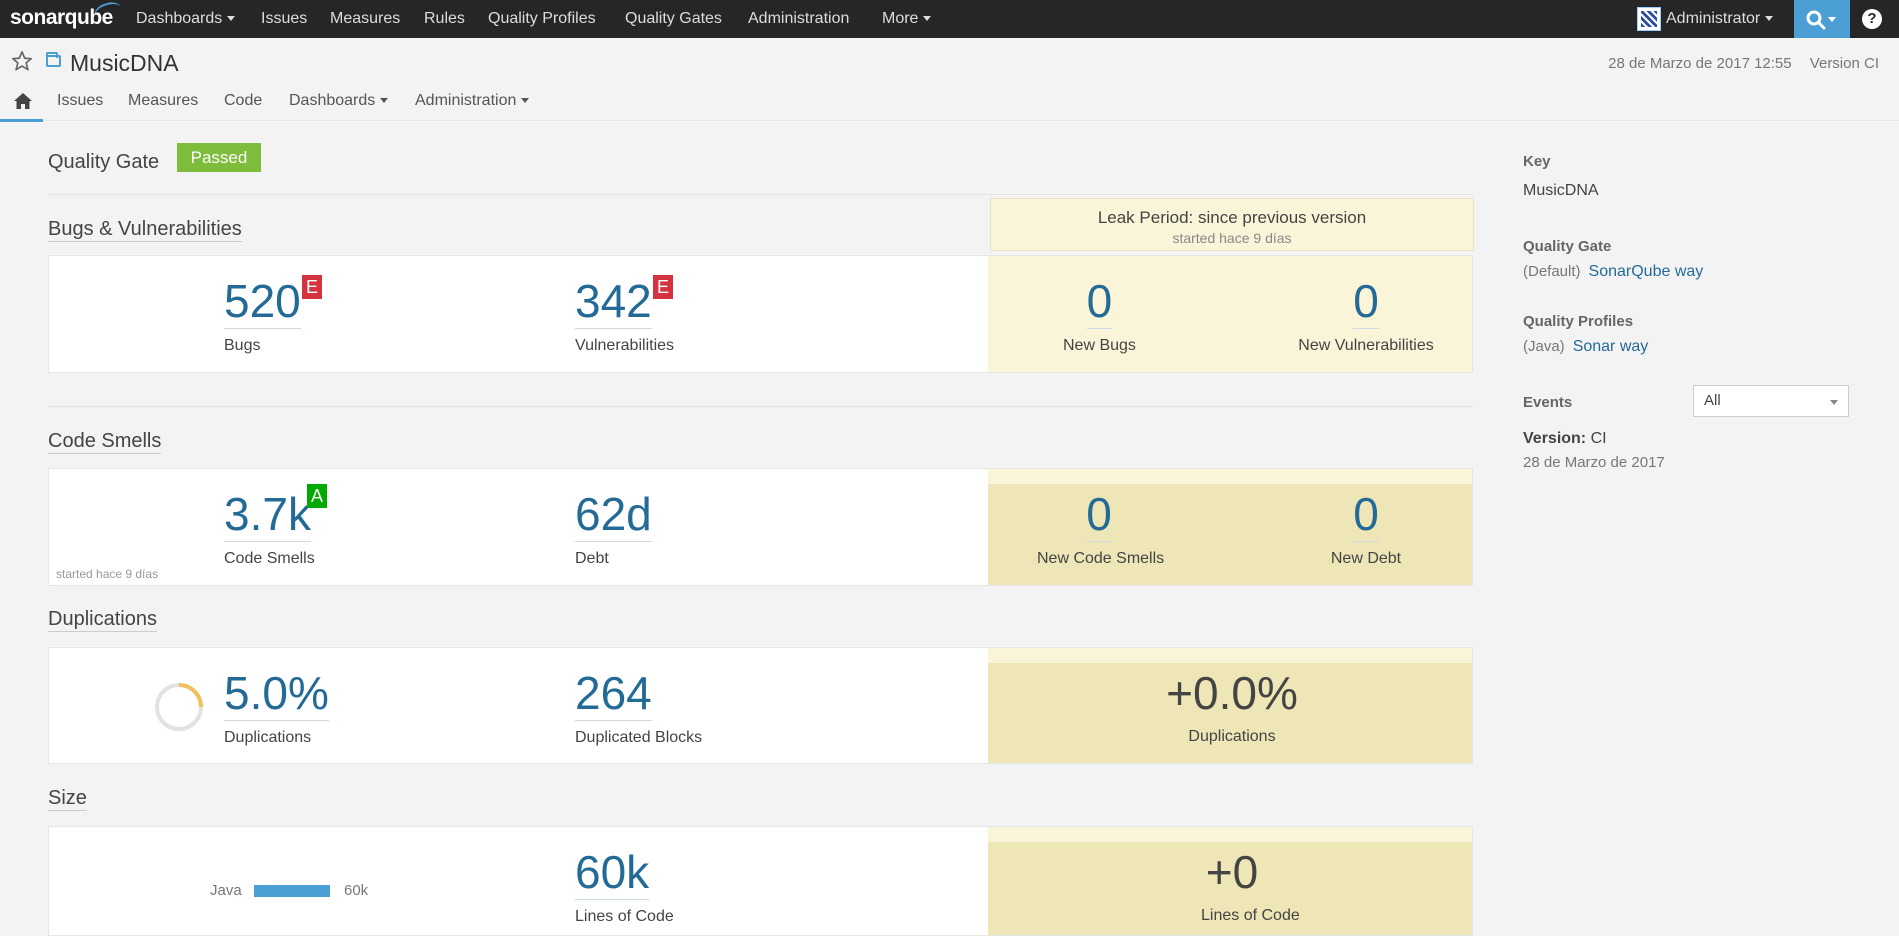 The width and height of the screenshot is (1899, 936). What do you see at coordinates (1548, 402) in the screenshot?
I see `sidebar-events-label: Events` at bounding box center [1548, 402].